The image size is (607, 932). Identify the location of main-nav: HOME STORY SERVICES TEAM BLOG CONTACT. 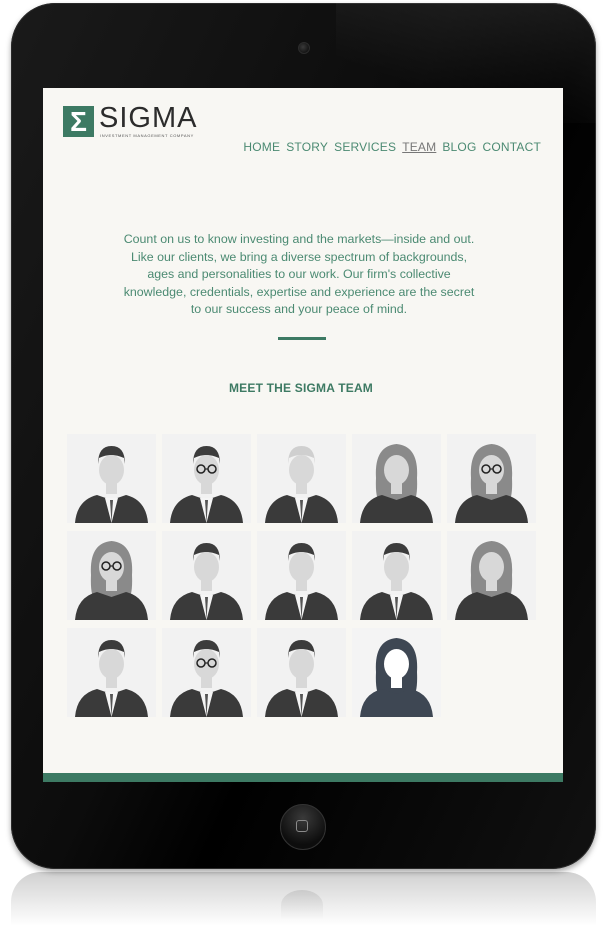
(392, 147).